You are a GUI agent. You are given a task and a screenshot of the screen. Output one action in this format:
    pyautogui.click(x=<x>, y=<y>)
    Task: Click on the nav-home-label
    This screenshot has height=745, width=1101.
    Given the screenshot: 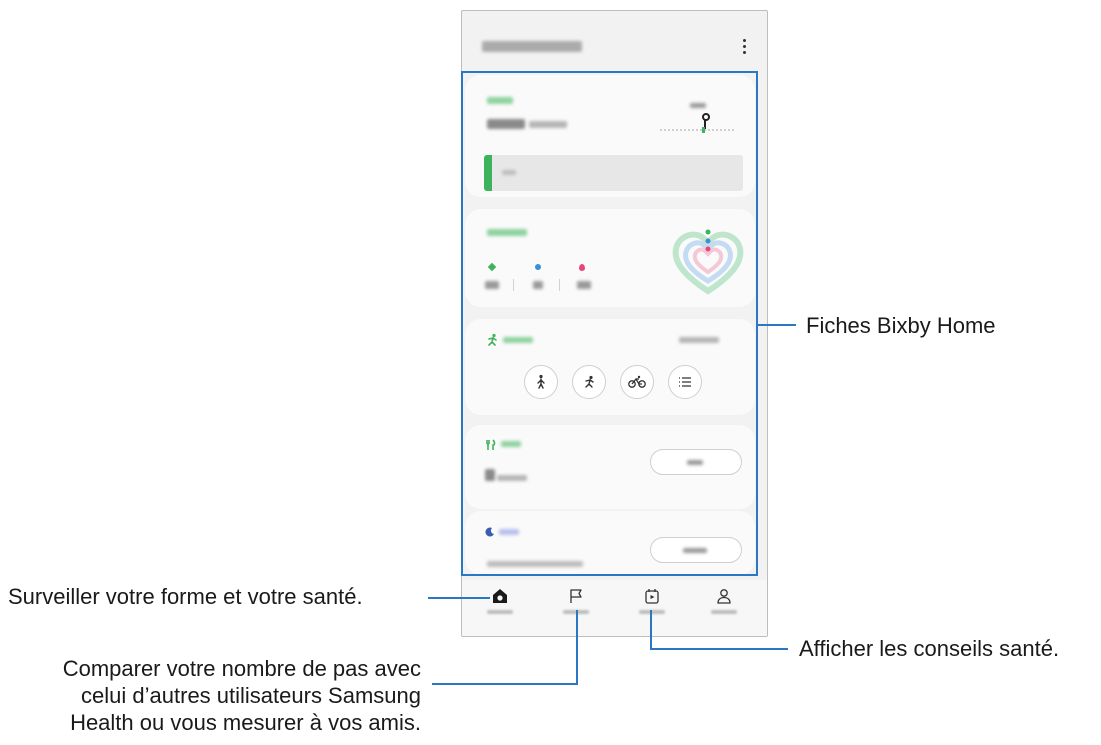 What is the action you would take?
    pyautogui.click(x=500, y=612)
    